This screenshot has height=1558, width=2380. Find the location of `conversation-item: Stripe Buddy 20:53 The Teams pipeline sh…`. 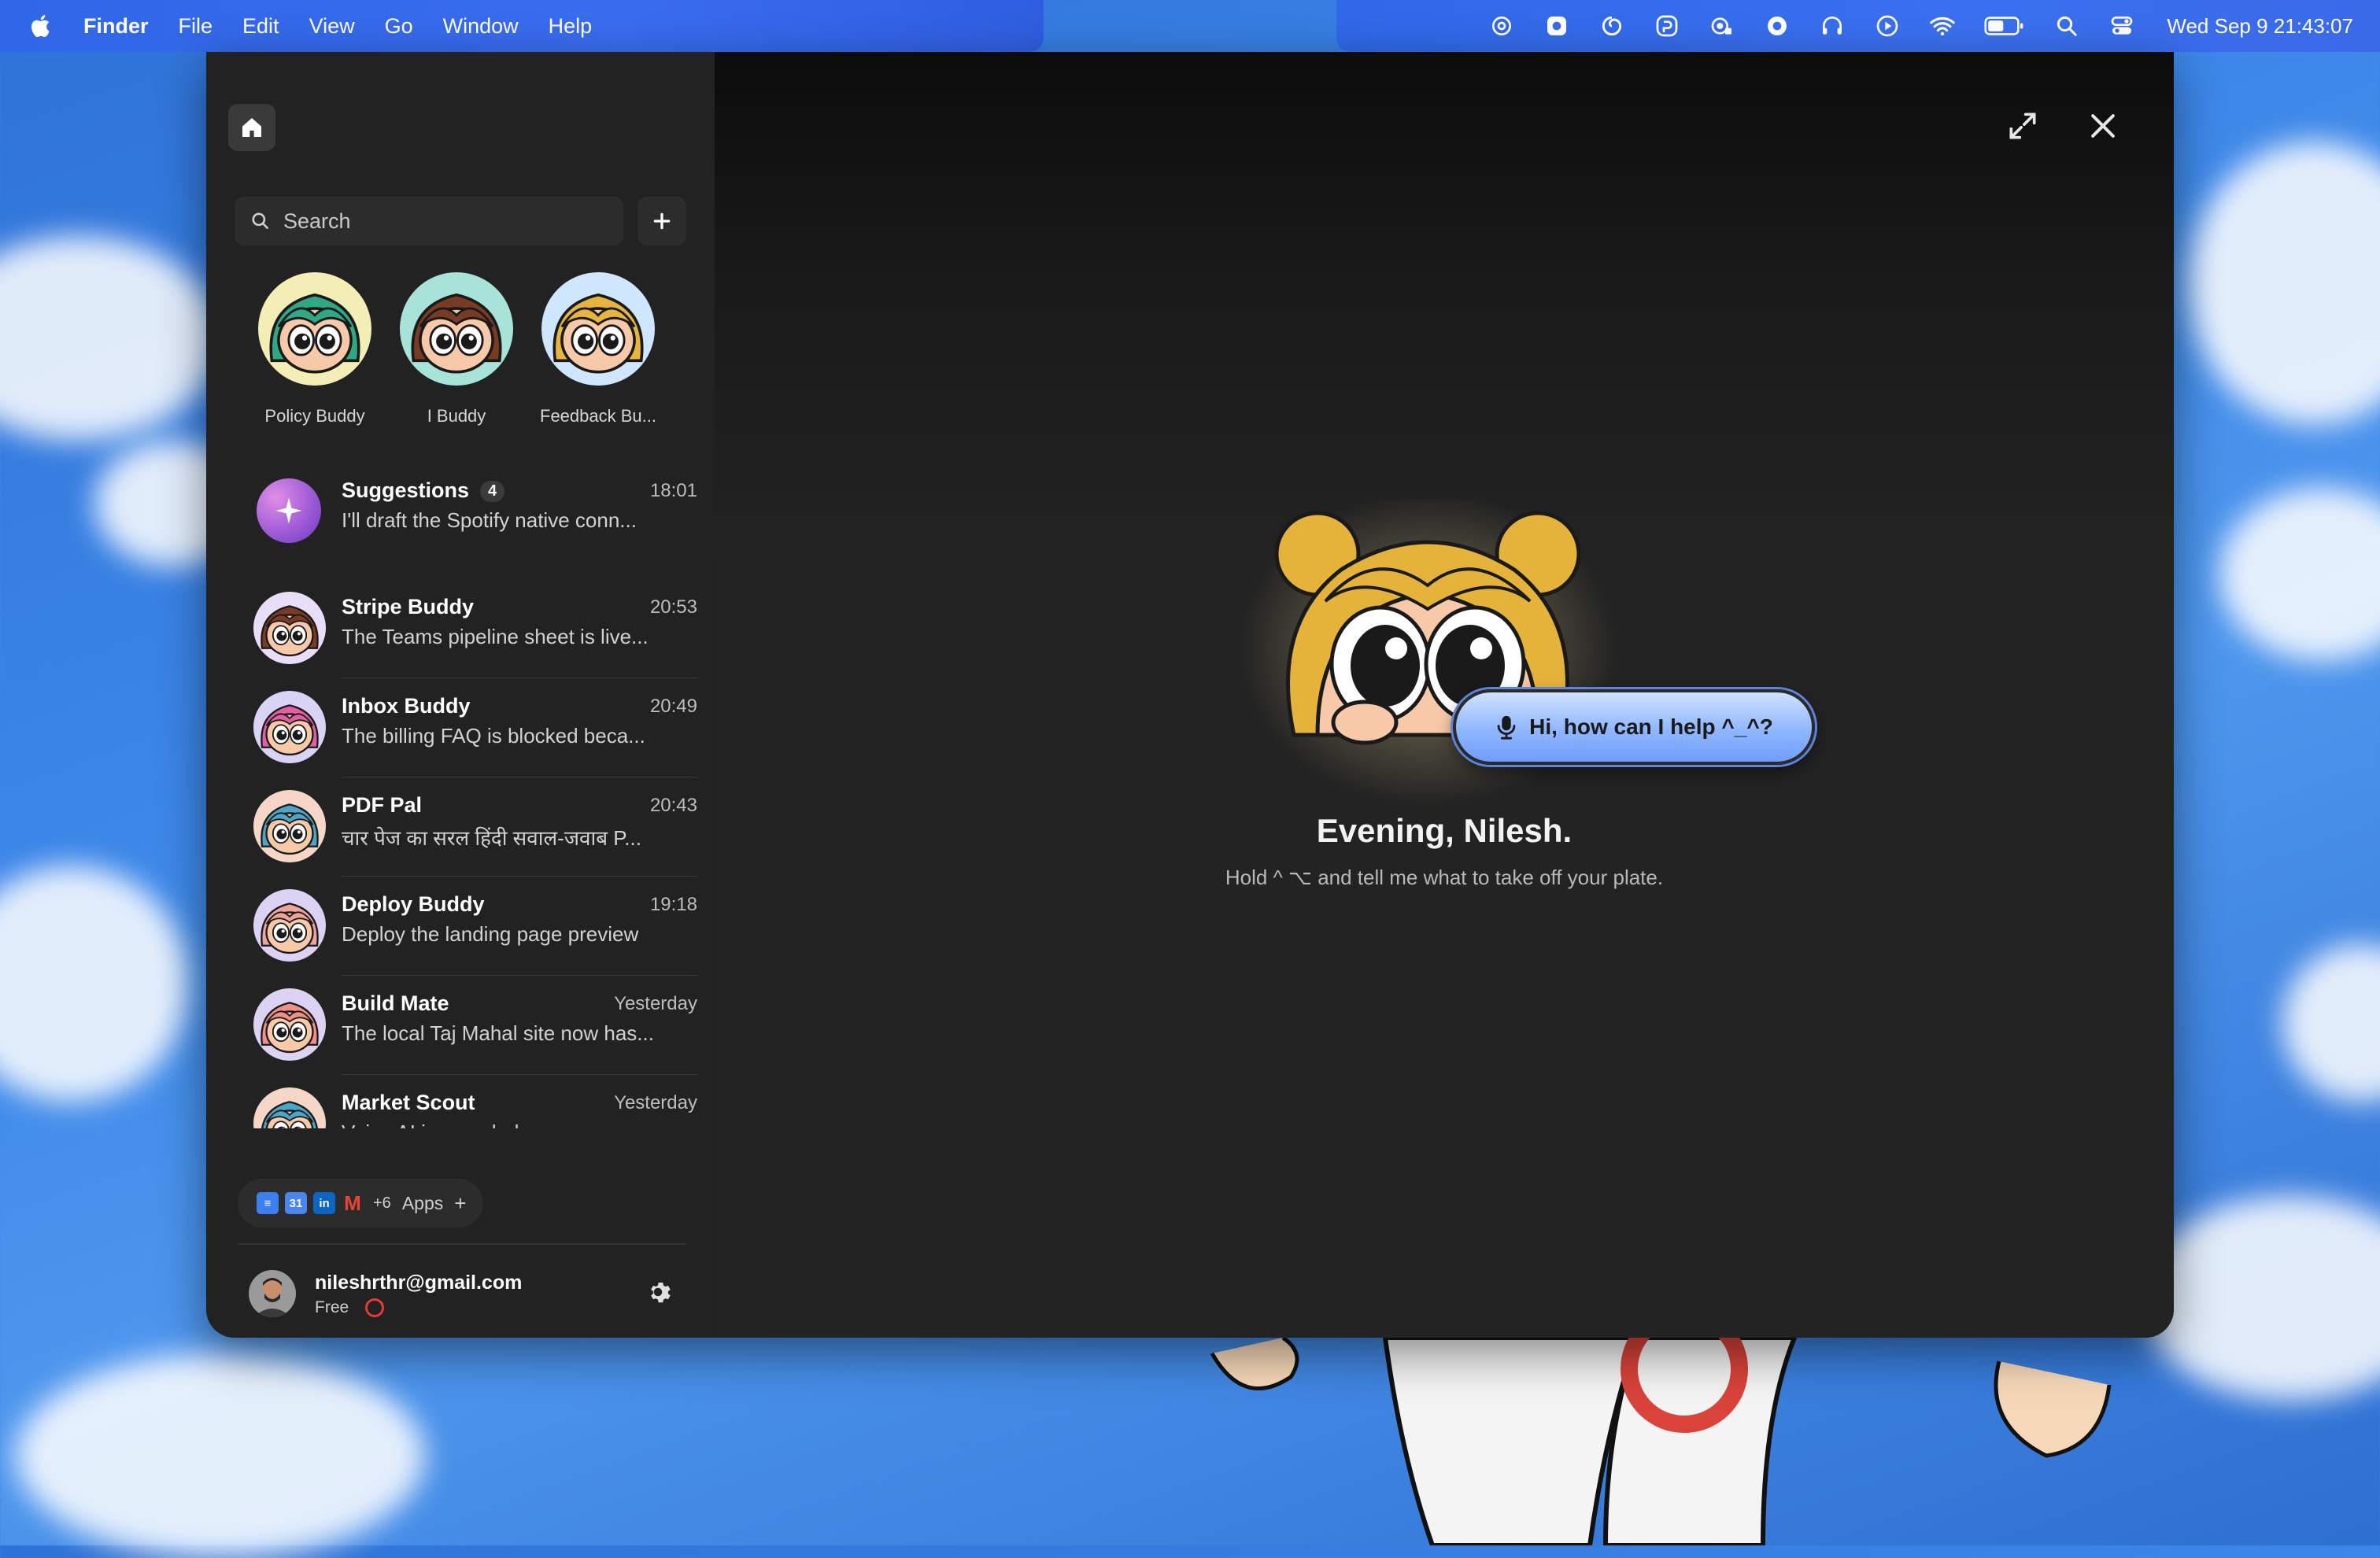

conversation-item: Stripe Buddy 20:53 The Teams pipeline sh… is located at coordinates (483, 628).